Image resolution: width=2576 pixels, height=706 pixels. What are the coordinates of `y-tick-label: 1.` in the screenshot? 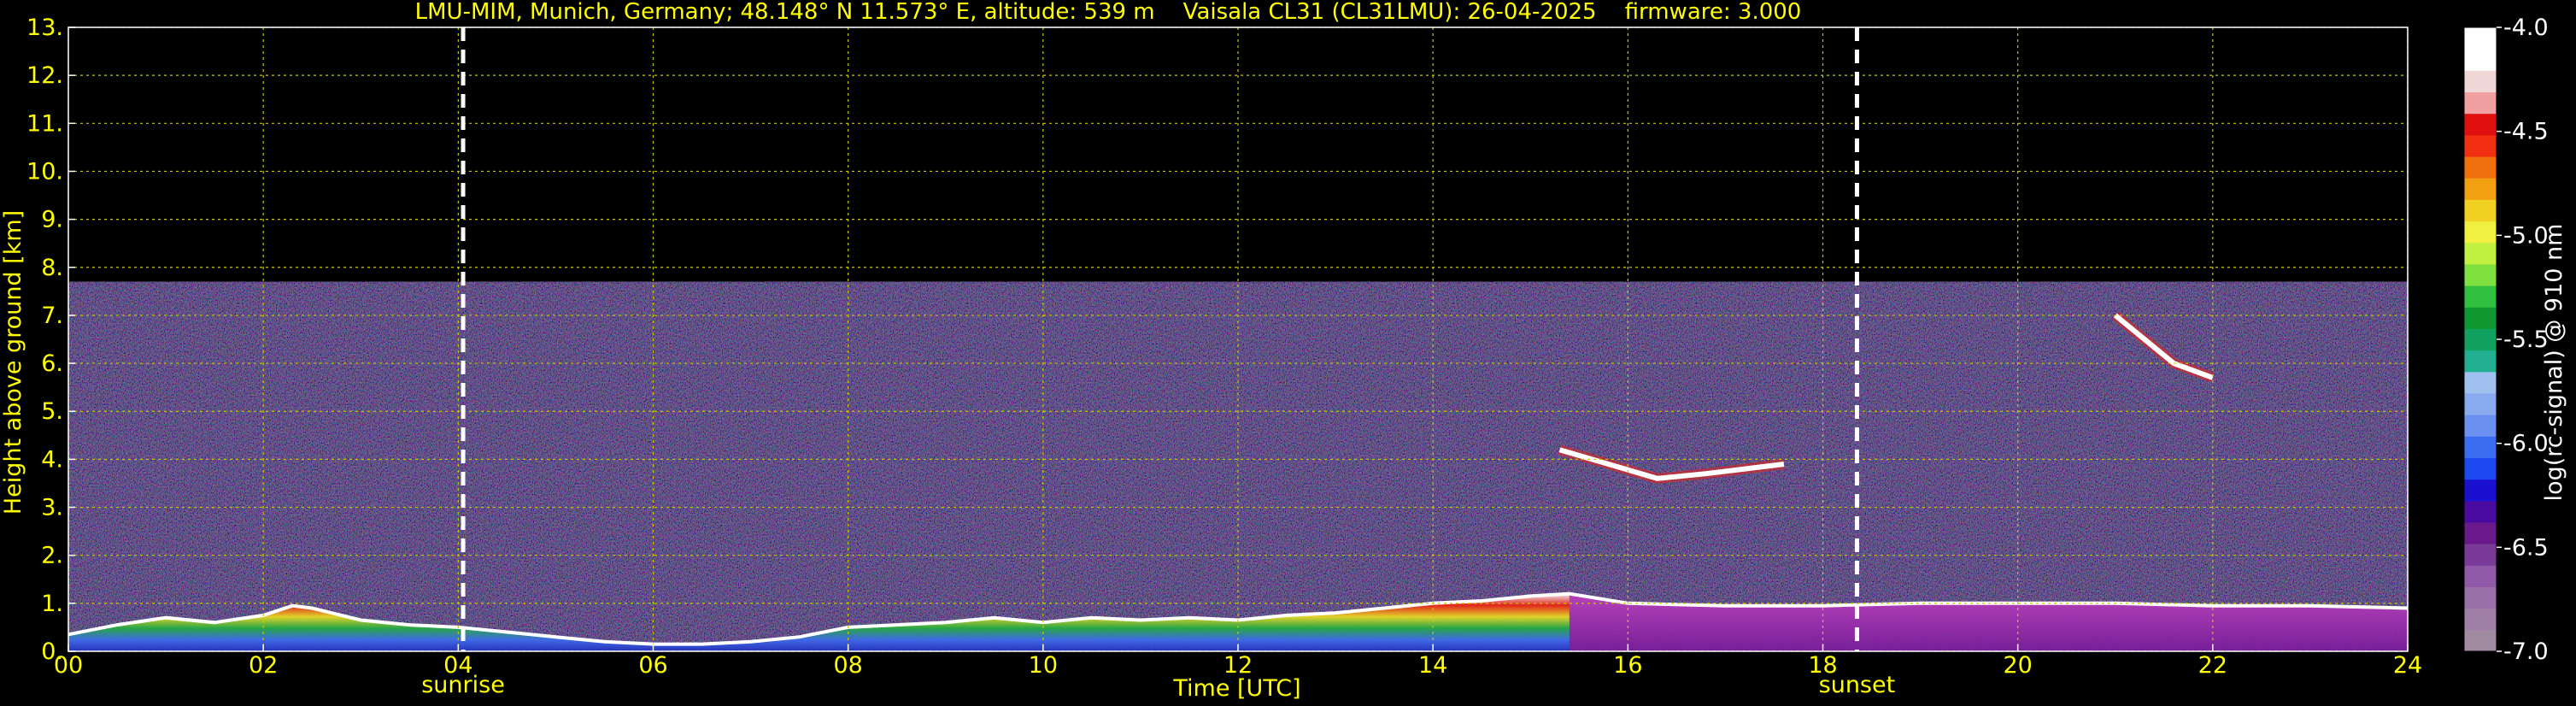 It's located at (52, 604).